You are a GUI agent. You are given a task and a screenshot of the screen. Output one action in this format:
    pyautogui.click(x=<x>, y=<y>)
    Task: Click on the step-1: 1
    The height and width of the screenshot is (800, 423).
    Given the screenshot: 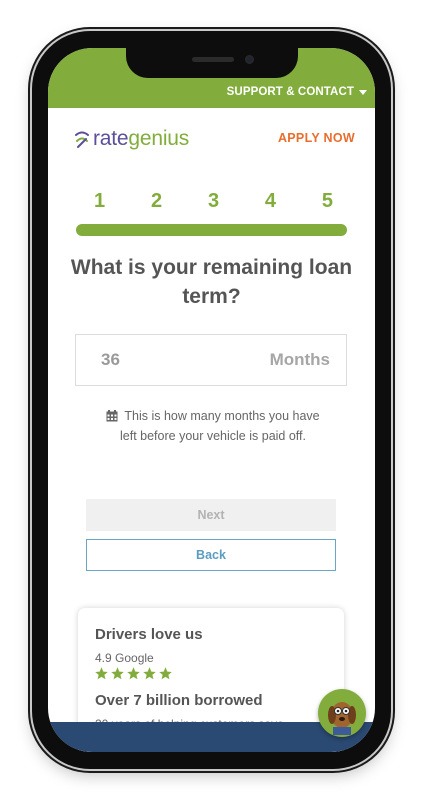 What is the action you would take?
    pyautogui.click(x=100, y=201)
    